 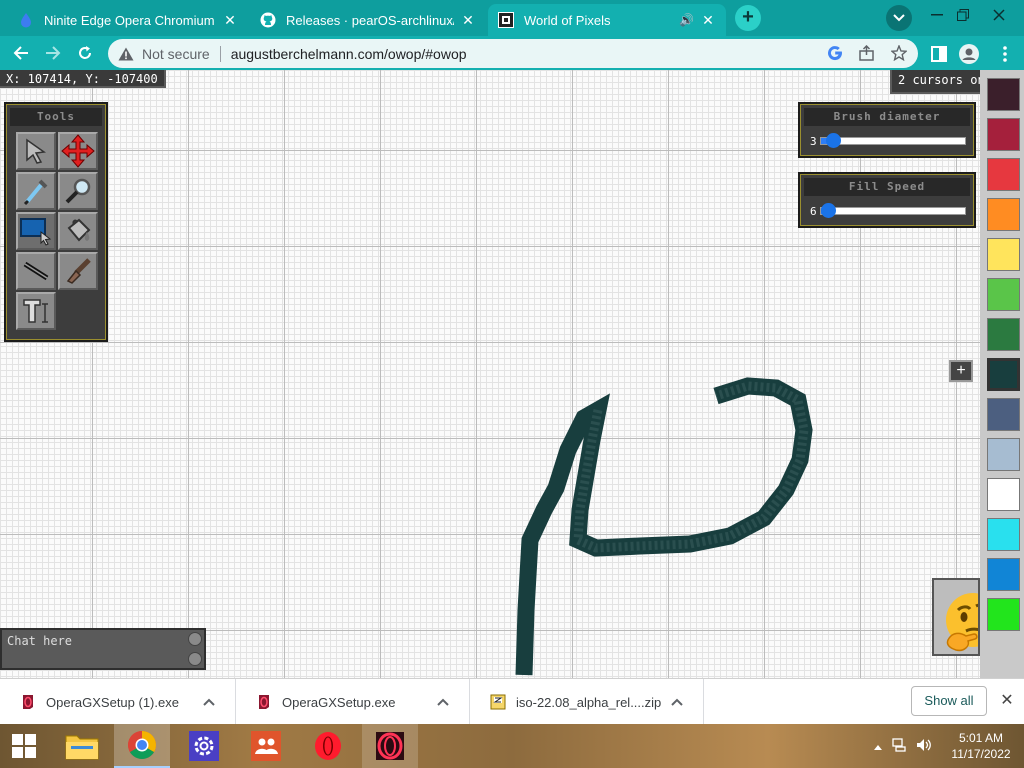 I want to click on show-all-button: Show all, so click(x=949, y=701).